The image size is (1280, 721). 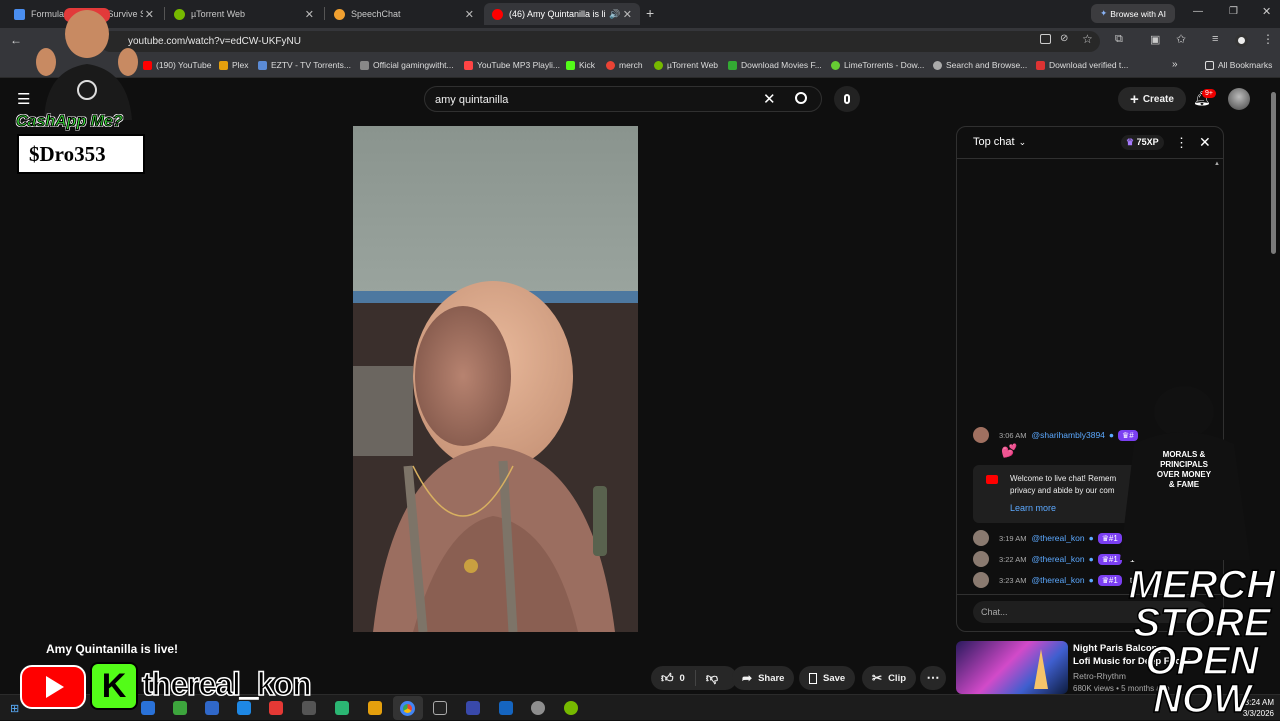 I want to click on bookmark-label: Plex, so click(x=240, y=65).